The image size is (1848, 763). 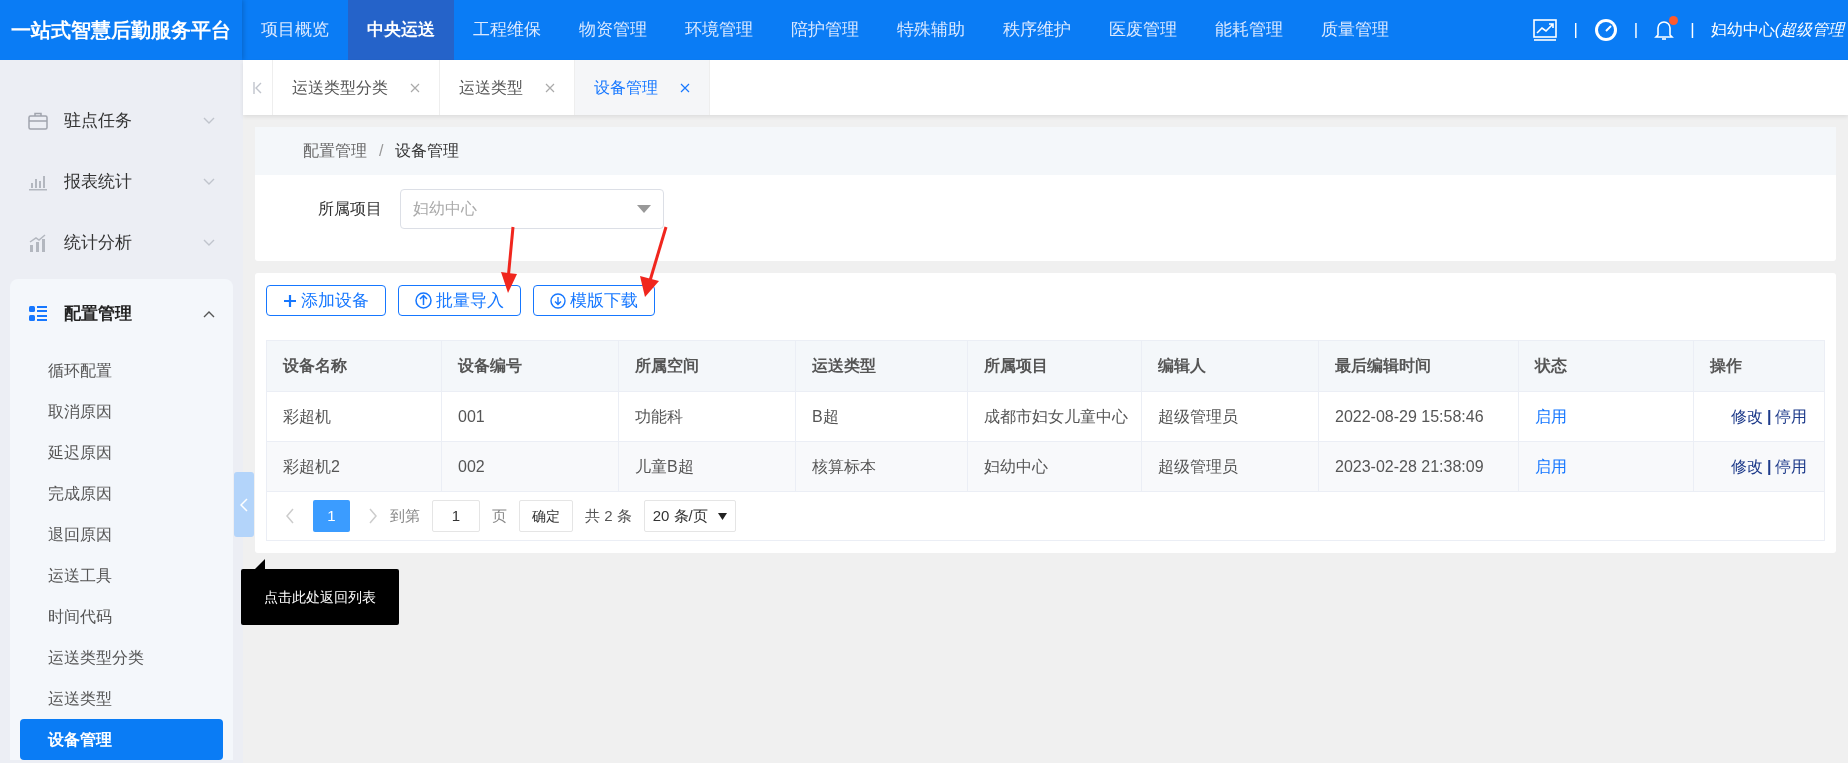 I want to click on growth-chart-icon, so click(x=38, y=243).